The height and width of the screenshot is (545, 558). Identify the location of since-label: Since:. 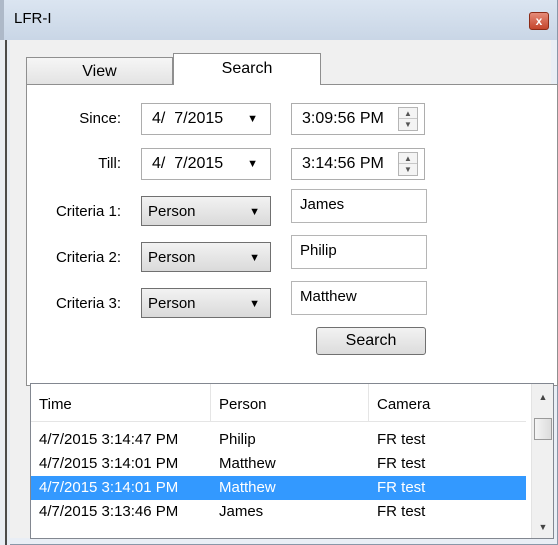
(100, 118).